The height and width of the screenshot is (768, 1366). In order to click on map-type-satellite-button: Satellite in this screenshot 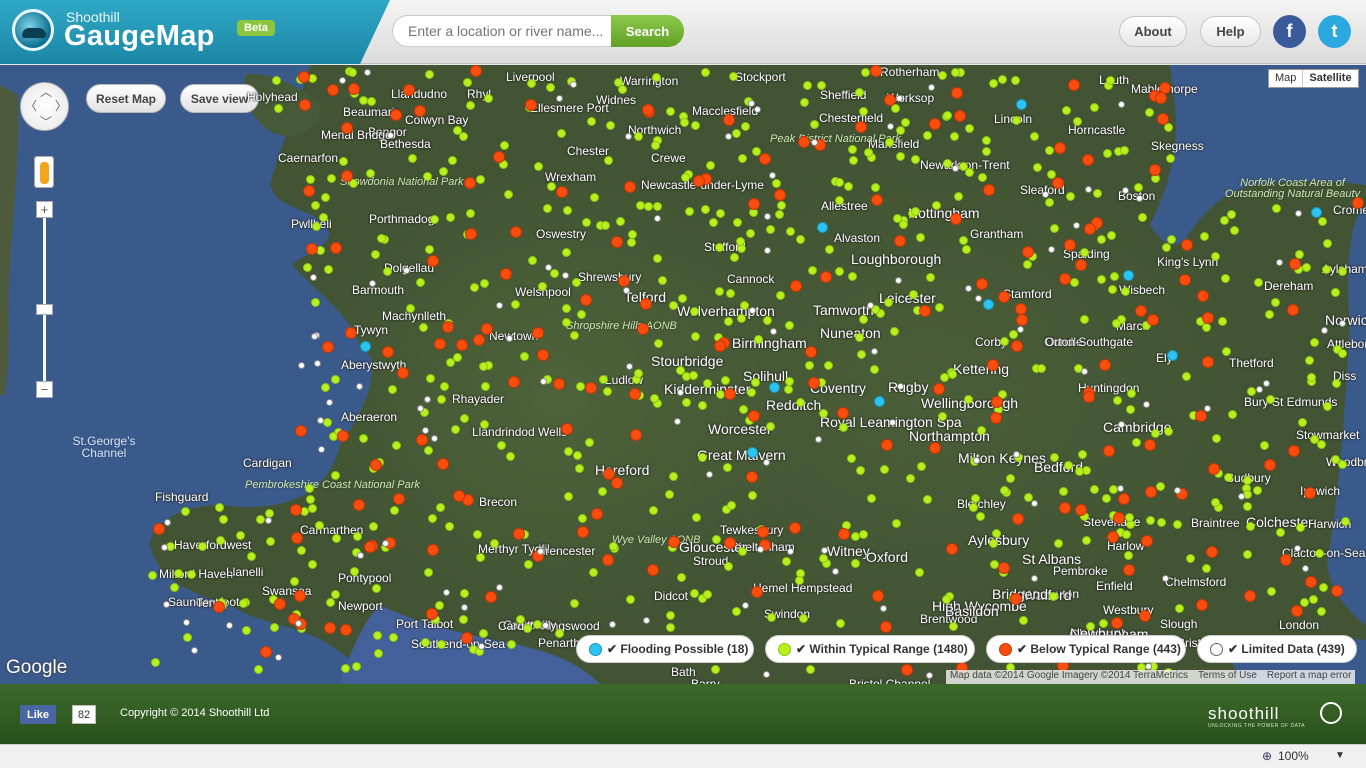, I will do `click(1329, 78)`.